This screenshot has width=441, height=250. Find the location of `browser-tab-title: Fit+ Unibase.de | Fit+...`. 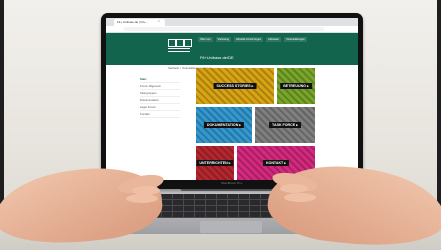

browser-tab-title: Fit+ Unibase.de | Fit+... is located at coordinates (133, 22).